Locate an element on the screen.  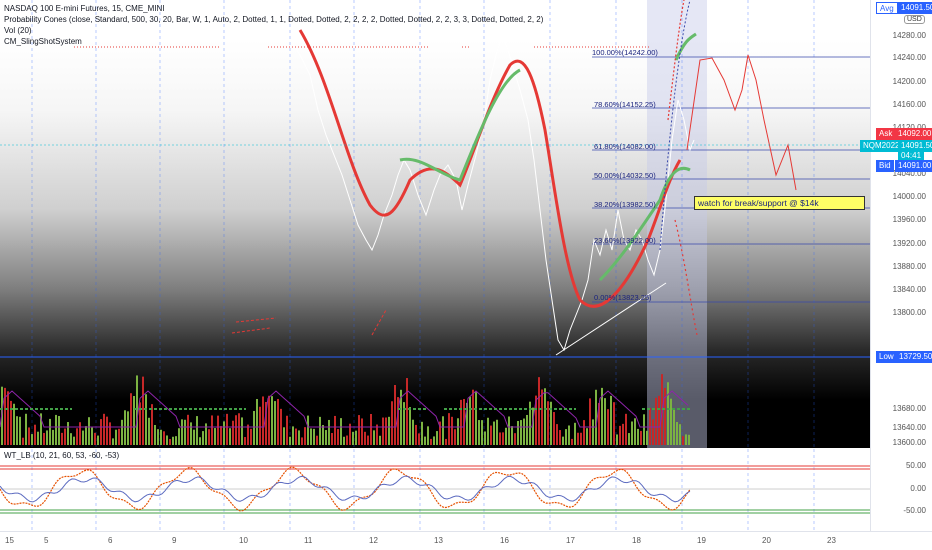
symbol-title: NASDAQ 100 E-mini Futures, 15, CME_MINI is located at coordinates (273, 8).